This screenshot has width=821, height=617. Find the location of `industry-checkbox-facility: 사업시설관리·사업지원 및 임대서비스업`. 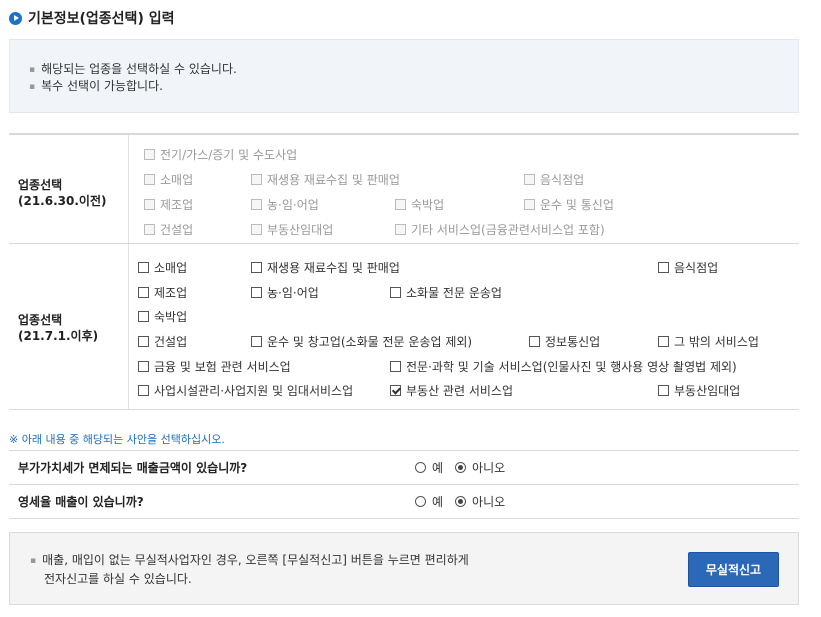

industry-checkbox-facility: 사업시설관리·사업지원 및 임대서비스업 is located at coordinates (245, 390).